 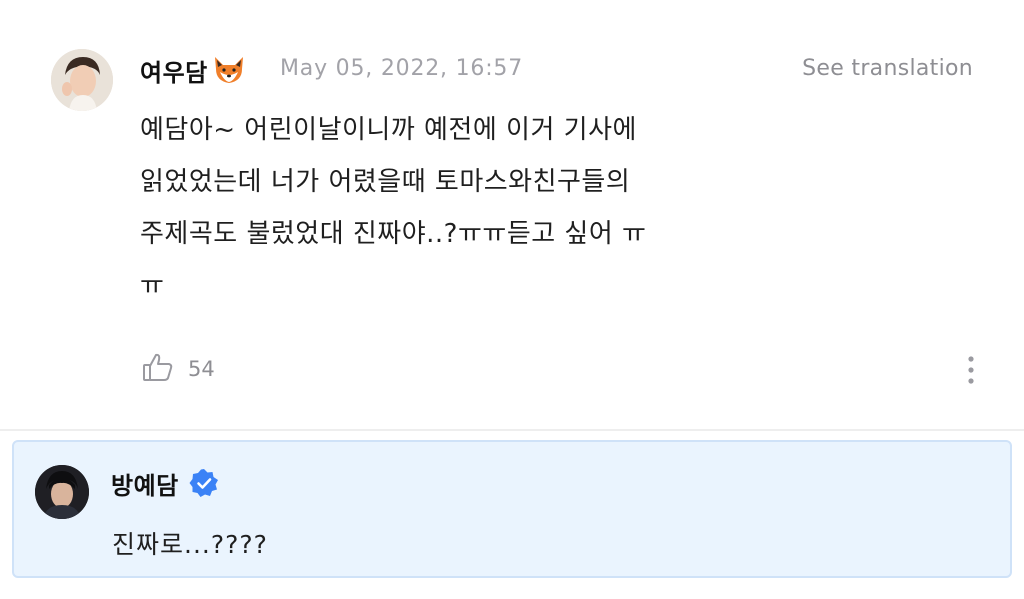 What do you see at coordinates (204, 483) in the screenshot?
I see `verified-badge-icon` at bounding box center [204, 483].